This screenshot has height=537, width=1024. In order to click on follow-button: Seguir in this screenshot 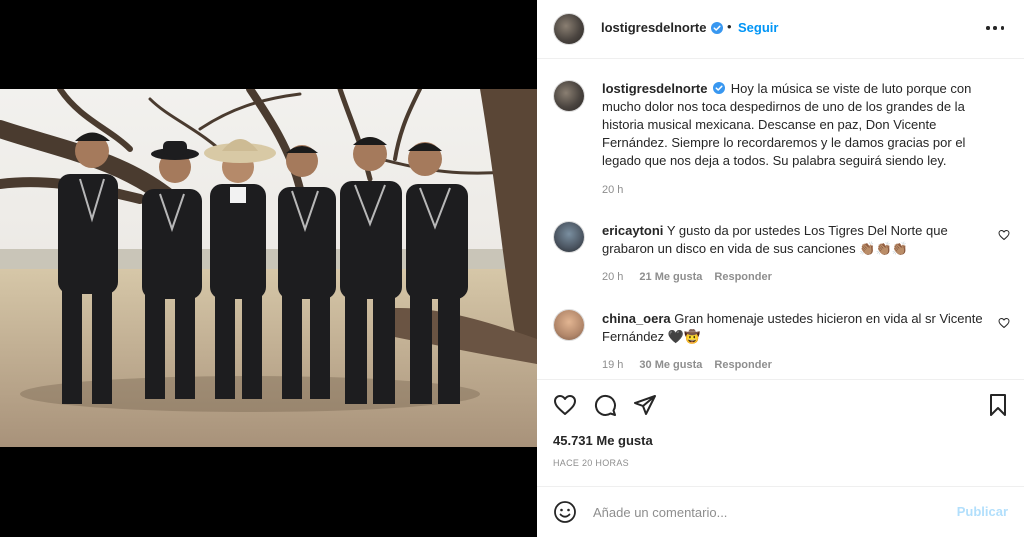, I will do `click(758, 27)`.